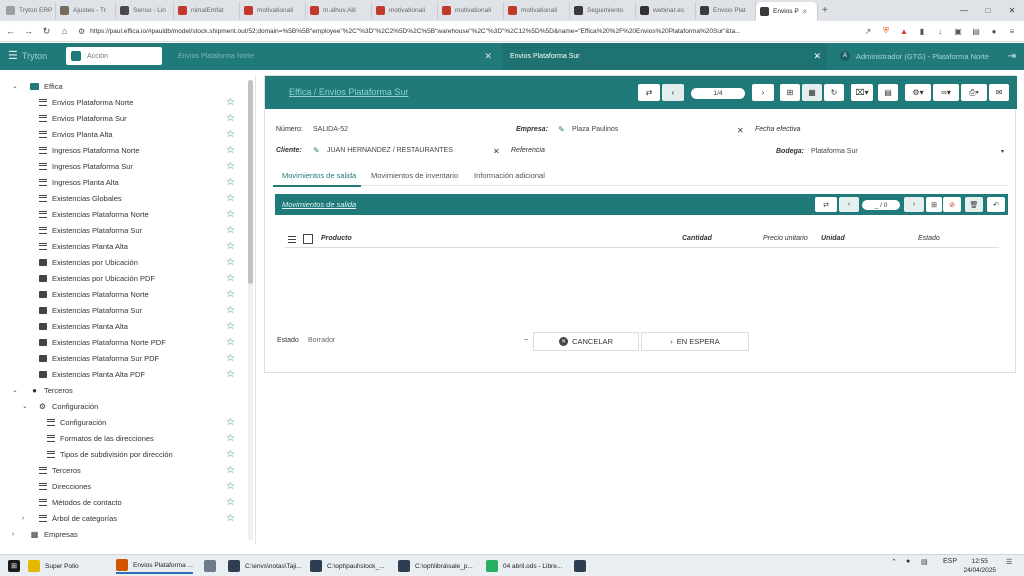 The width and height of the screenshot is (1024, 576). Describe the element at coordinates (64, 31) in the screenshot. I see `home-icon: ⌂` at that location.